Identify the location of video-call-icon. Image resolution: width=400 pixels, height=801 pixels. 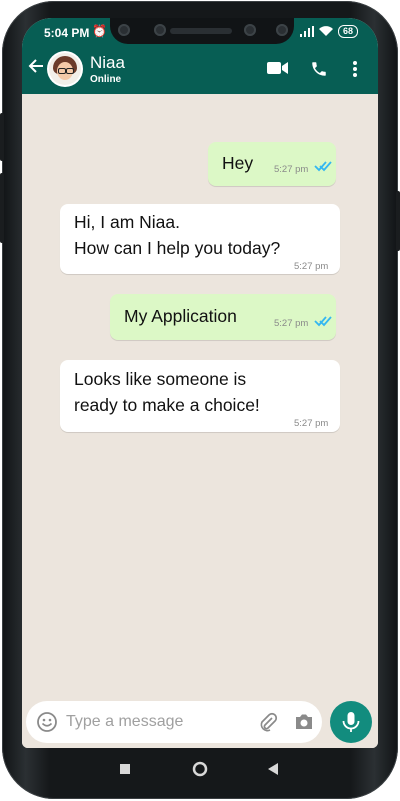
(278, 70).